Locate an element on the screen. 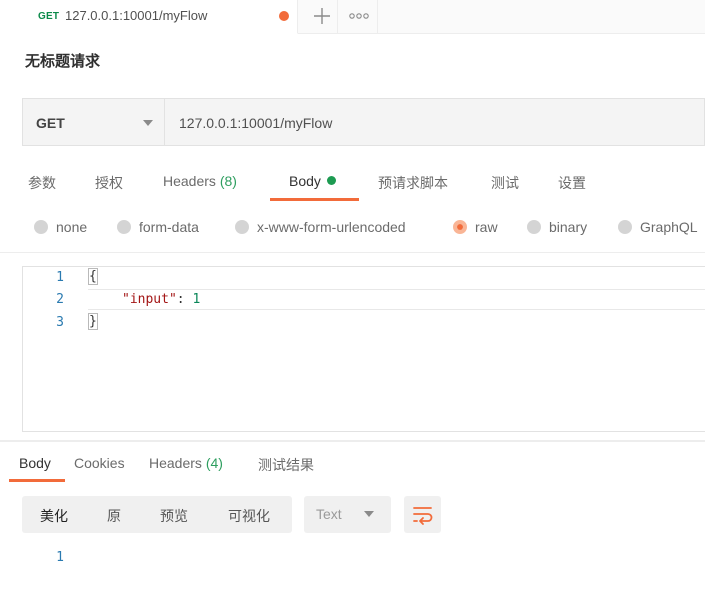  radio-none: none is located at coordinates (60, 228).